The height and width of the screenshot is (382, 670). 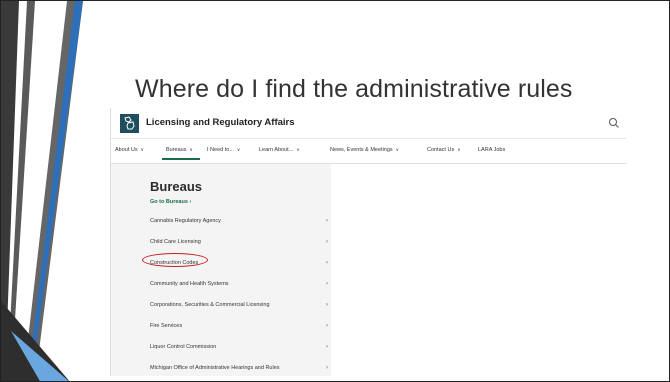 I want to click on nav-news-events: News, Events & Meetings ∨, so click(x=364, y=150).